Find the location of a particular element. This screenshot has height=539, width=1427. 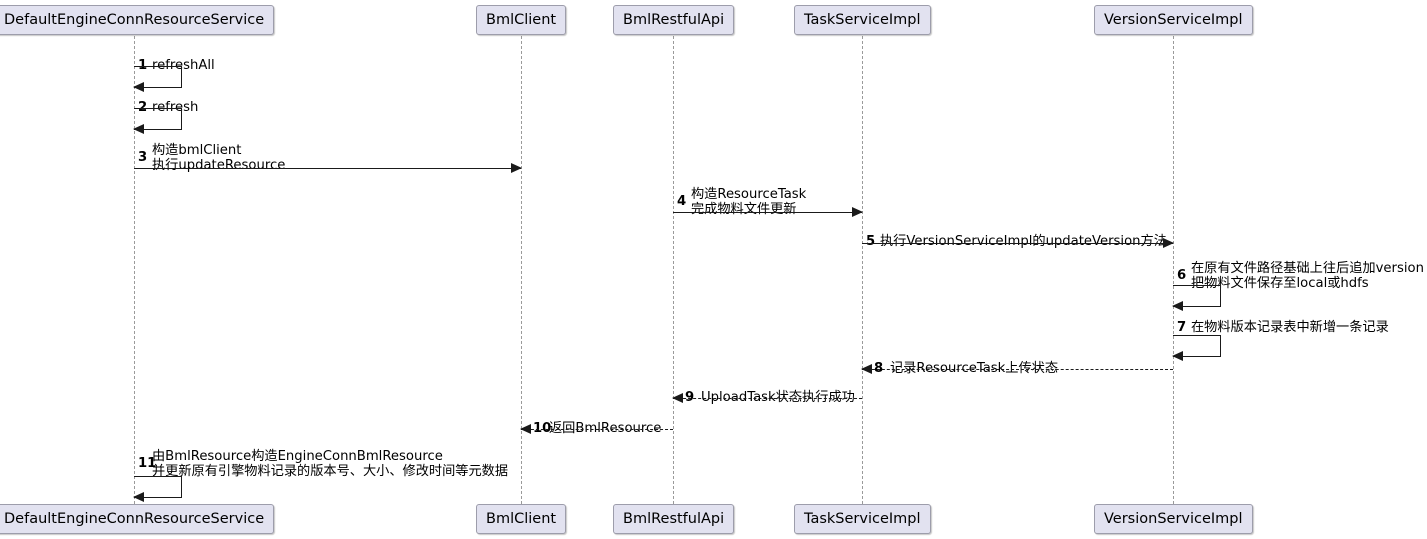

message-label-line1: 由BmlResource构造EngineConnBmlResource is located at coordinates (297, 456).